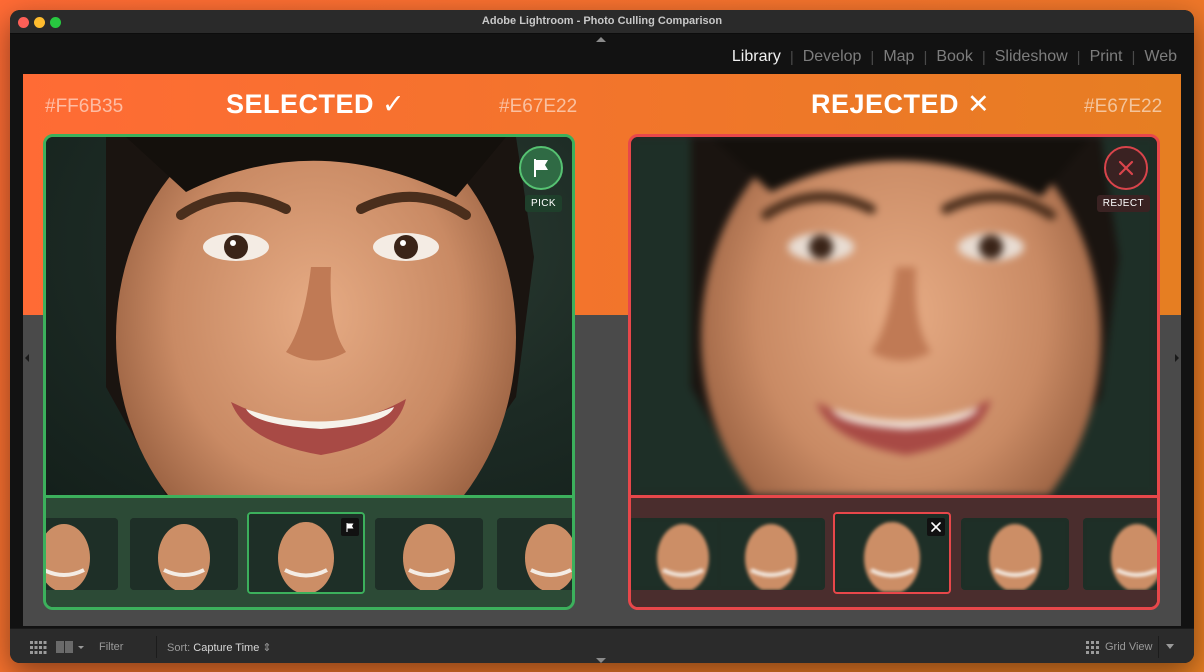 The width and height of the screenshot is (1204, 672). I want to click on selected-filmstrip, so click(309, 551).